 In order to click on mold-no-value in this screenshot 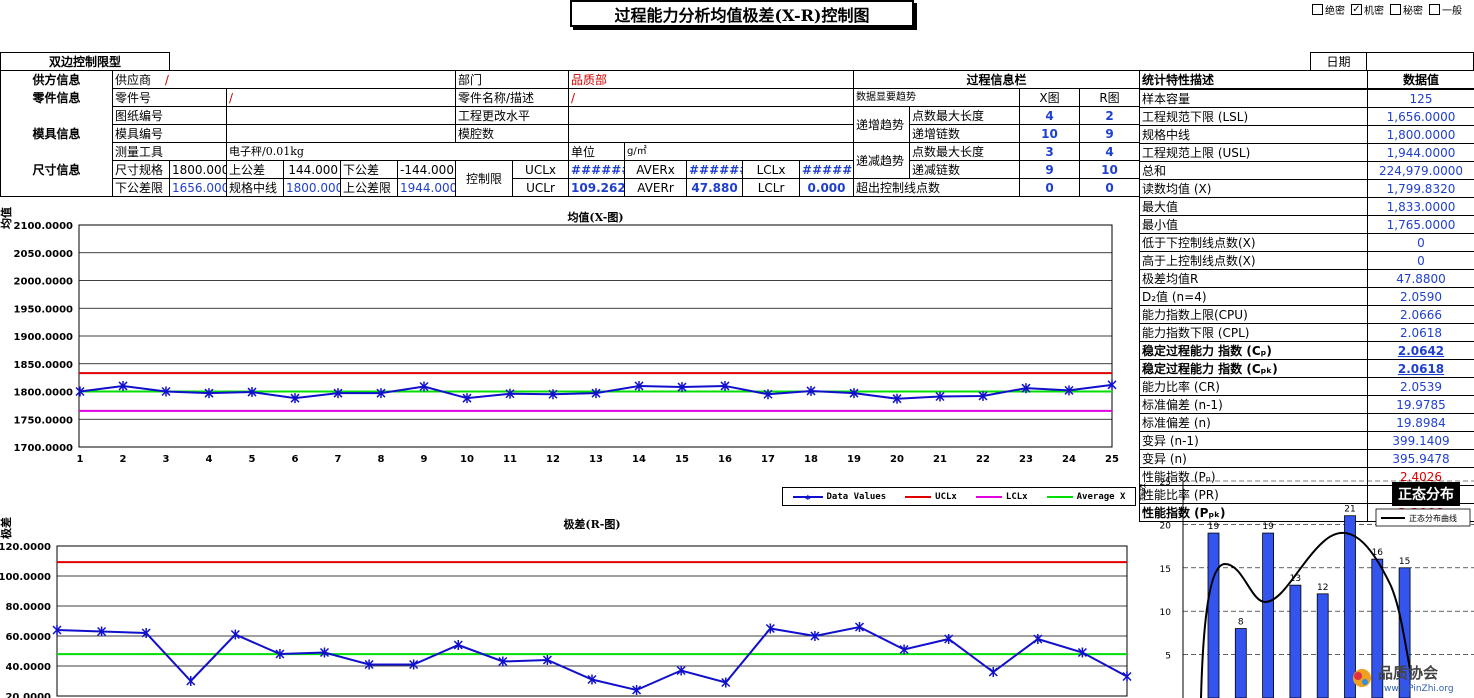, I will do `click(341, 133)`.